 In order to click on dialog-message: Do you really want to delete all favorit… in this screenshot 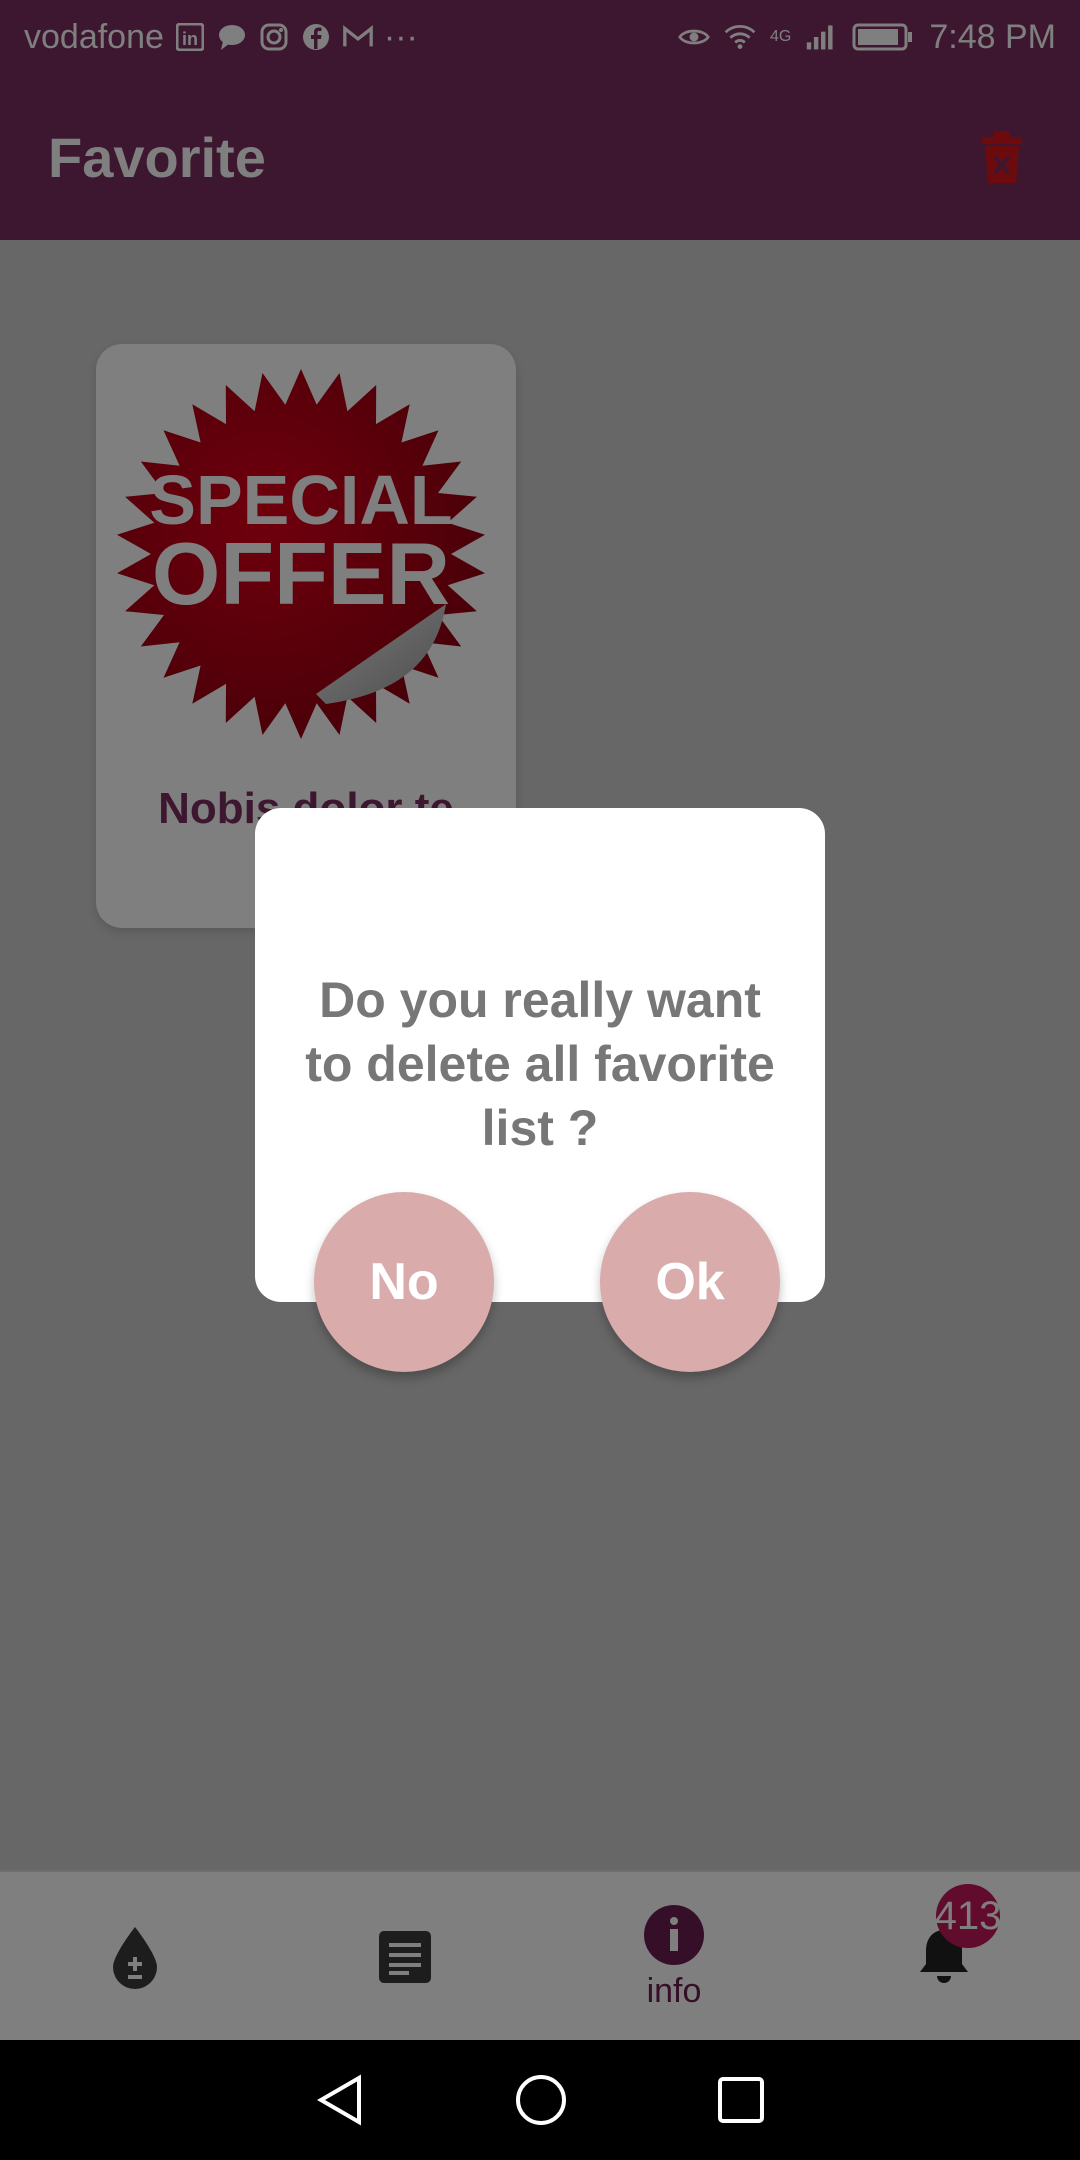, I will do `click(540, 1064)`.